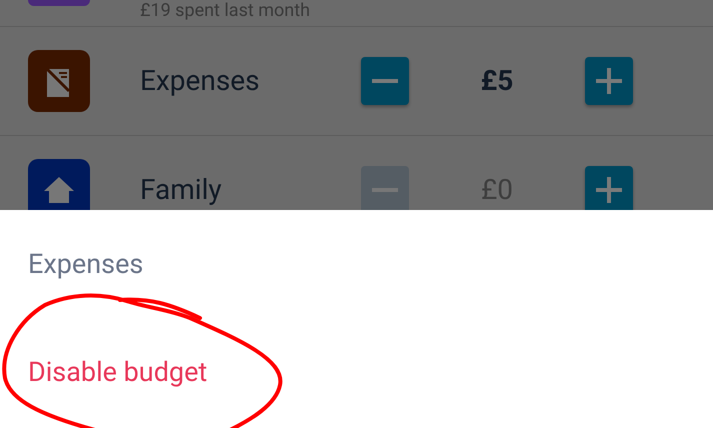 The height and width of the screenshot is (428, 713). I want to click on disable-budget-option: Disable budget, so click(118, 372).